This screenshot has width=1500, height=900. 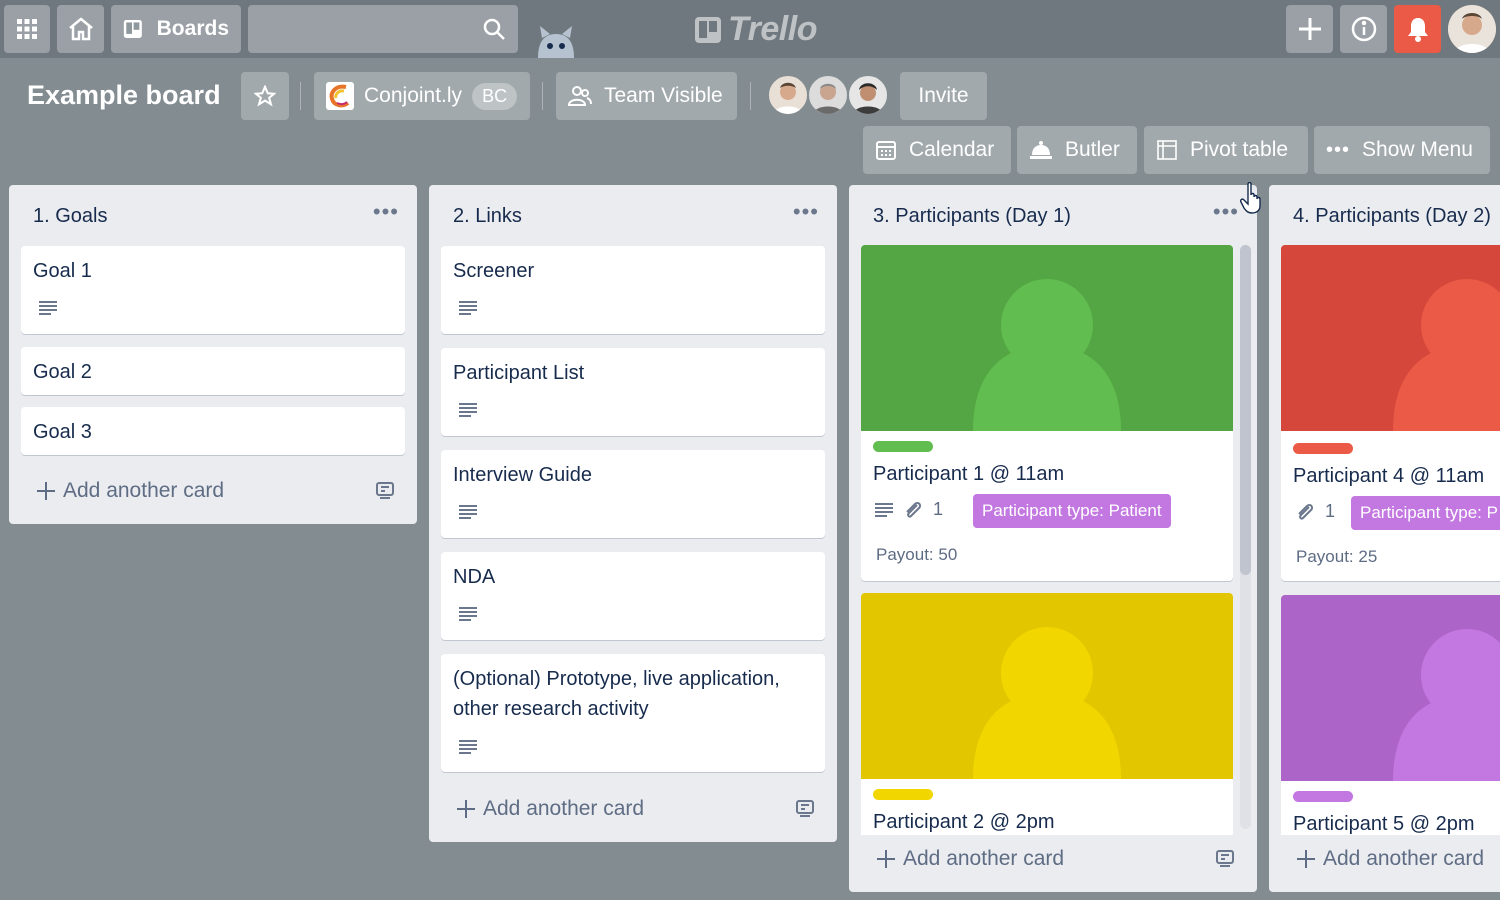 What do you see at coordinates (62, 372) in the screenshot?
I see `card-title: Goal 2` at bounding box center [62, 372].